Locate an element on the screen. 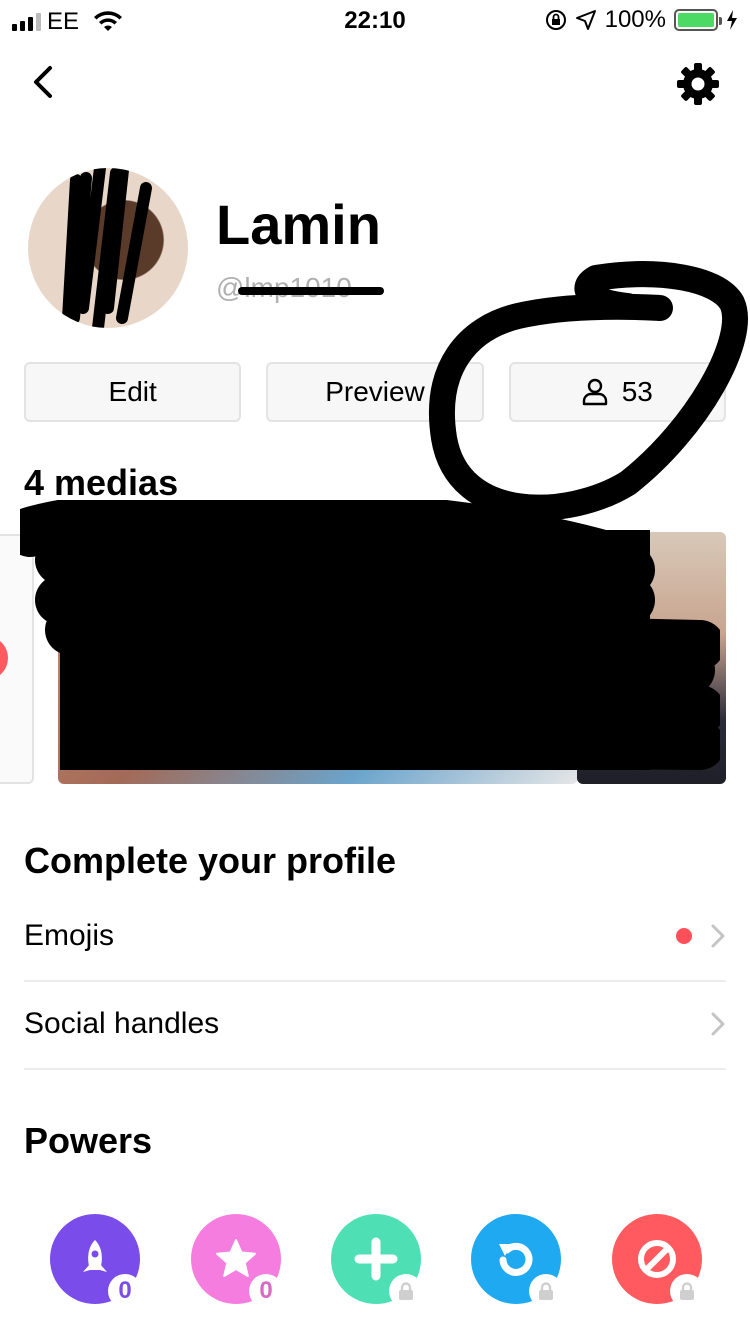  power-block is located at coordinates (658, 1261).